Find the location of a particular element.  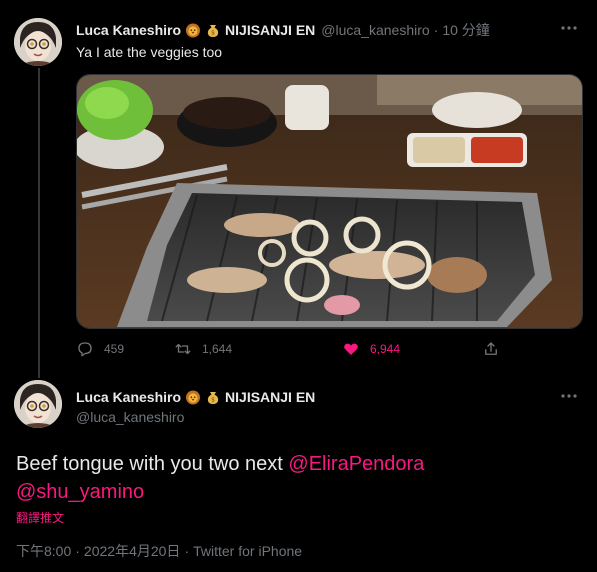

retweet-button: 1,644 is located at coordinates (203, 349).